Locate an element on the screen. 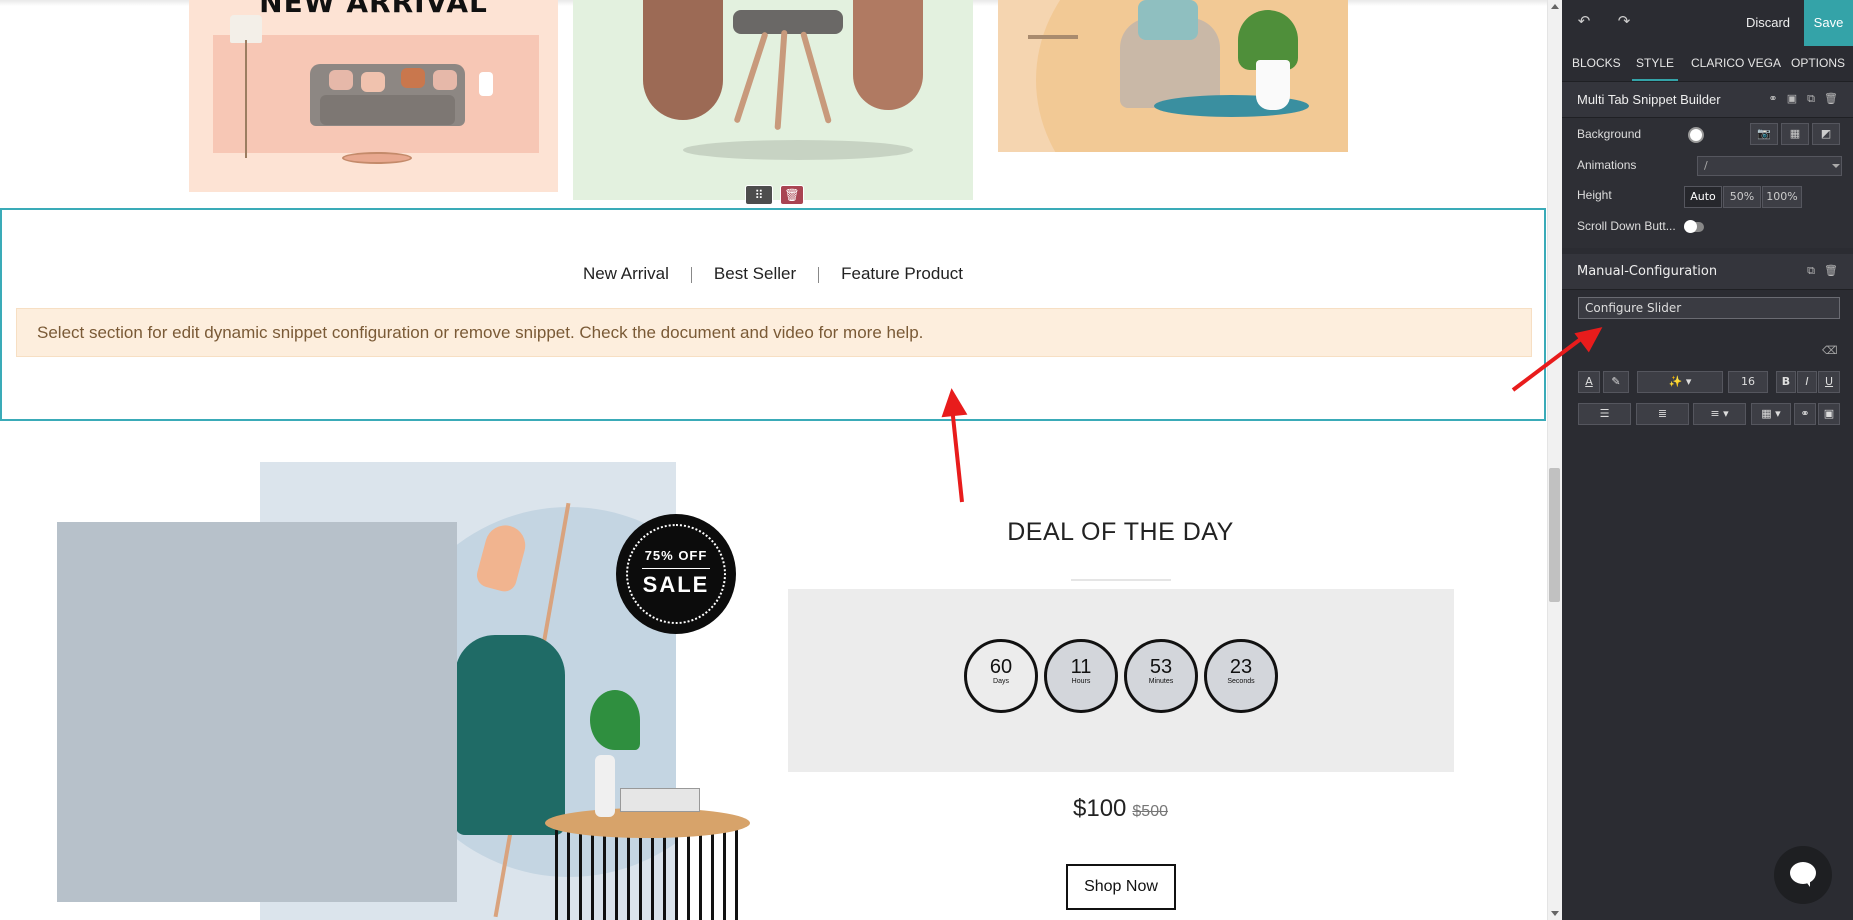 The width and height of the screenshot is (1853, 920). save-snippet-icon: ▣ is located at coordinates (1792, 99).